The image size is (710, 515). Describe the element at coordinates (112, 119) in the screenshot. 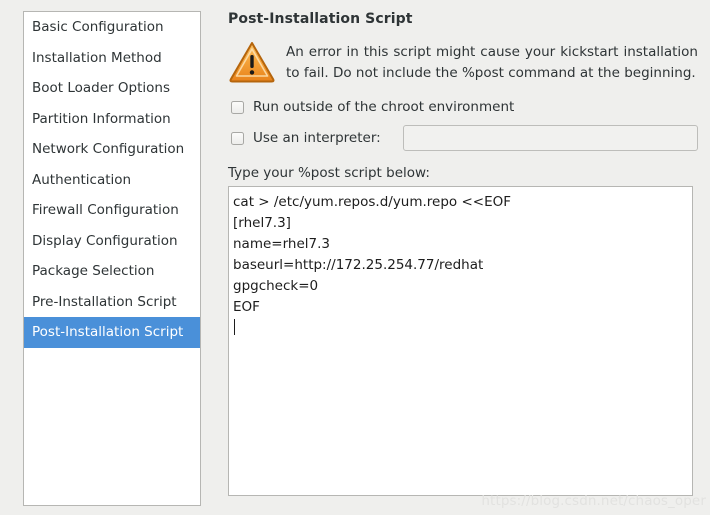

I see `sidebar-item-partition-information: Partition Information` at that location.